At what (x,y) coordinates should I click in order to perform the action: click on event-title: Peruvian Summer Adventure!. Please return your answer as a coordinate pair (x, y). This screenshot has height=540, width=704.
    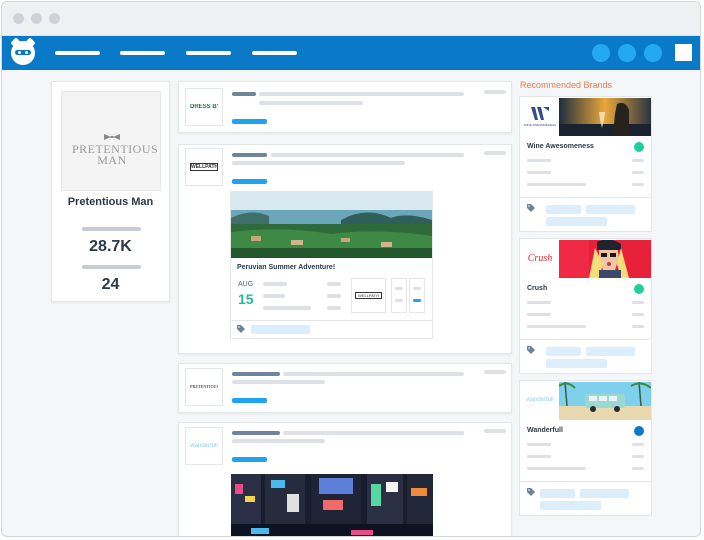
    Looking at the image, I should click on (286, 267).